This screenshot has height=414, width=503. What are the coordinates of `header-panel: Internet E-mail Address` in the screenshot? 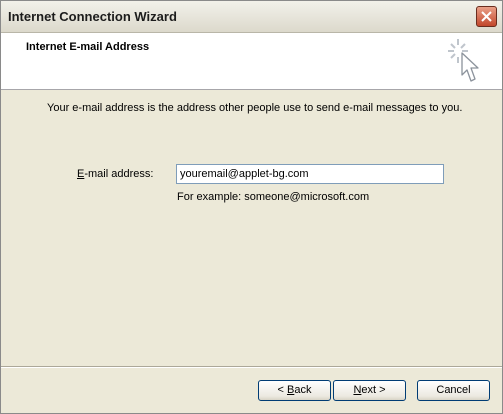 It's located at (251, 61).